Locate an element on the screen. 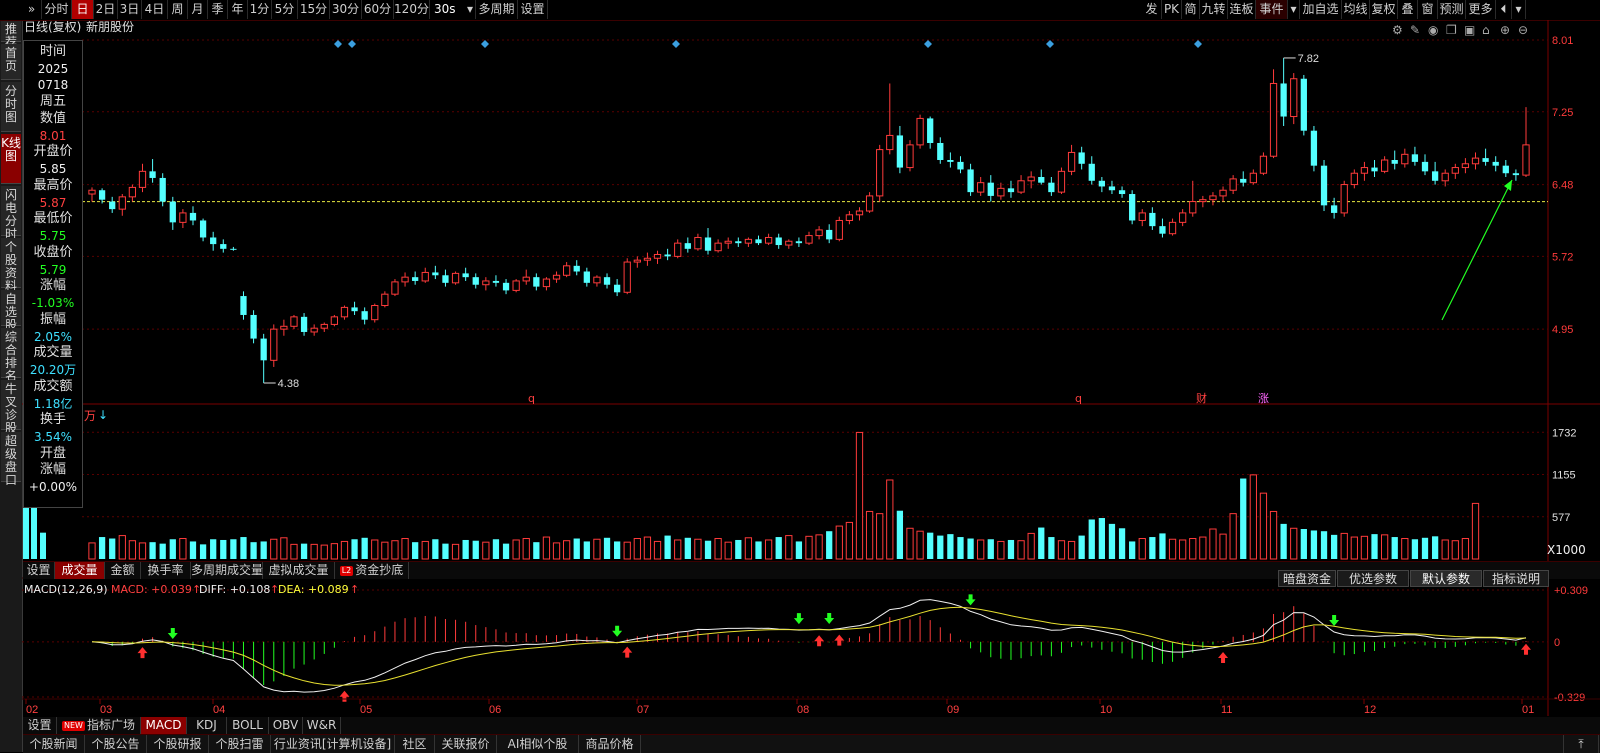 The image size is (1600, 753). bottom-link-6: 关联报价 is located at coordinates (466, 744).